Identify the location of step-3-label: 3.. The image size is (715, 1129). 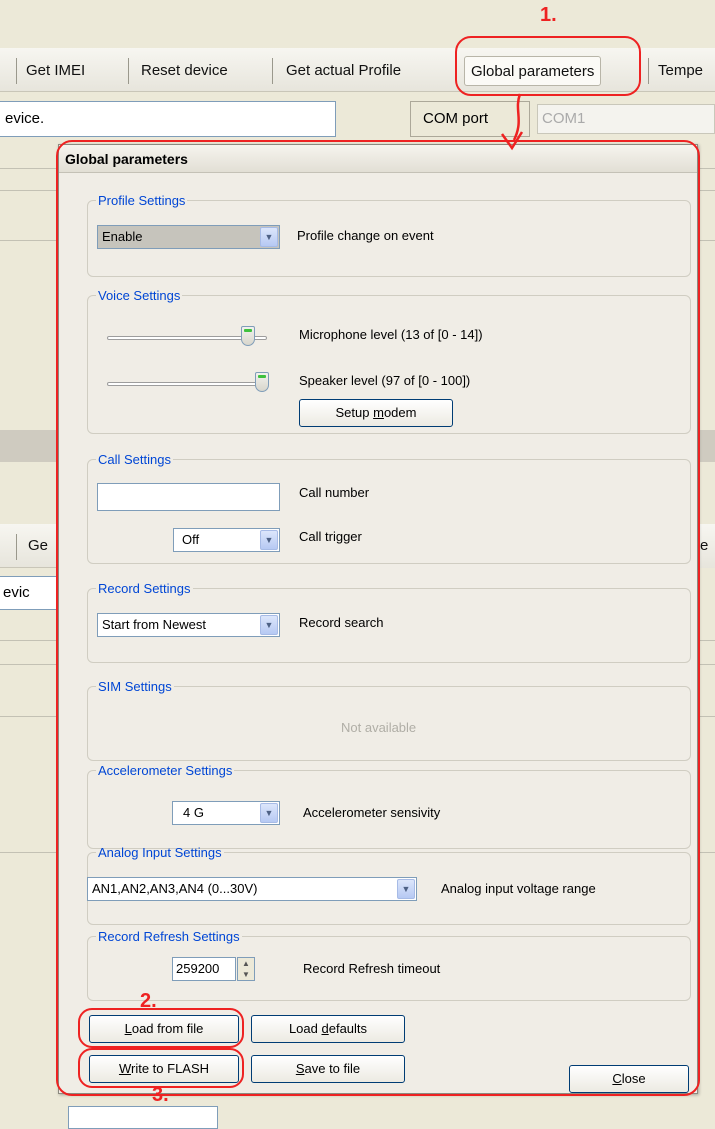
(160, 1095).